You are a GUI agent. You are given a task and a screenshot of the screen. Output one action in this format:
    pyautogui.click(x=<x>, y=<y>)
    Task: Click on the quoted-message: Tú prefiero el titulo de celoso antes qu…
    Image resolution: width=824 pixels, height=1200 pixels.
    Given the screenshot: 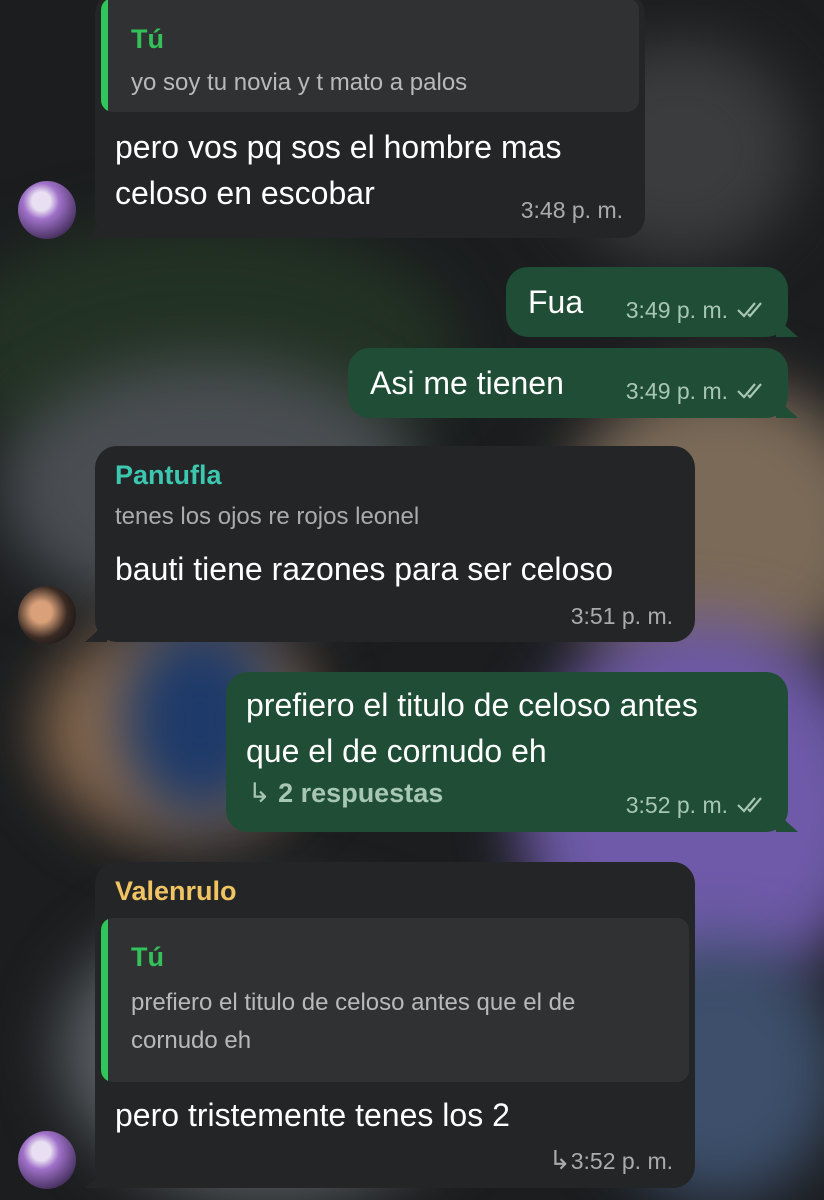 What is the action you would take?
    pyautogui.click(x=395, y=1000)
    